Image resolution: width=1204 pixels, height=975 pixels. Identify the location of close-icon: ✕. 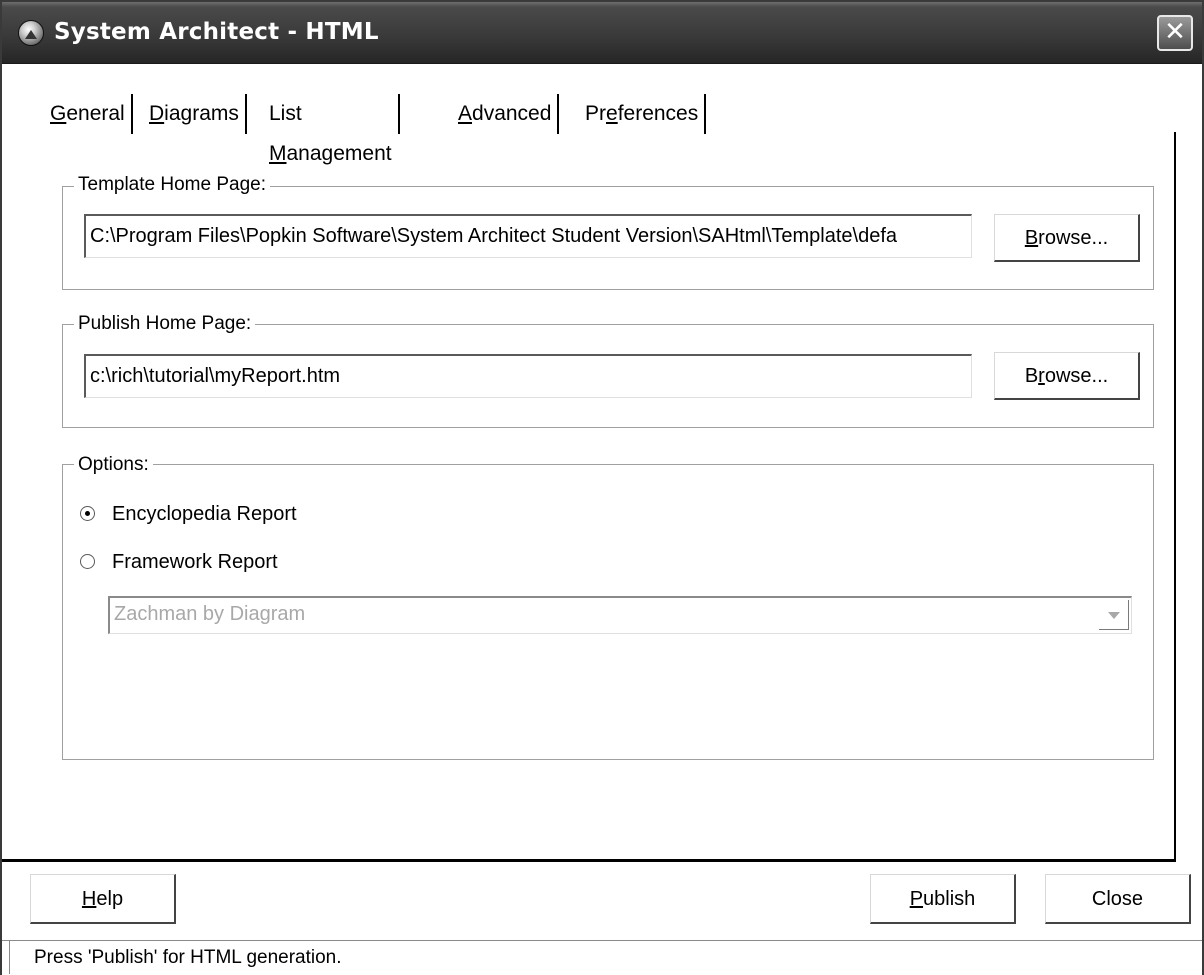
(1175, 32).